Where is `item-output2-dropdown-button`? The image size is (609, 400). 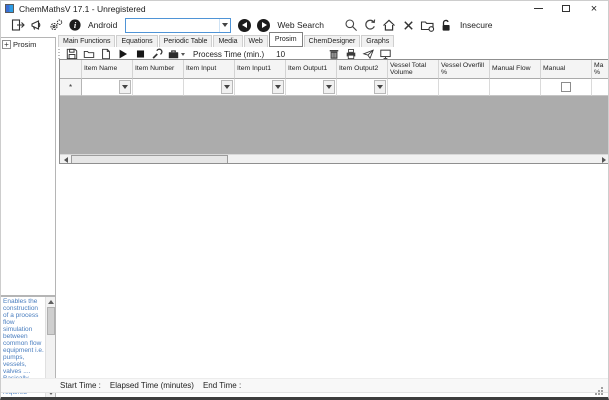
item-output2-dropdown-button is located at coordinates (380, 87).